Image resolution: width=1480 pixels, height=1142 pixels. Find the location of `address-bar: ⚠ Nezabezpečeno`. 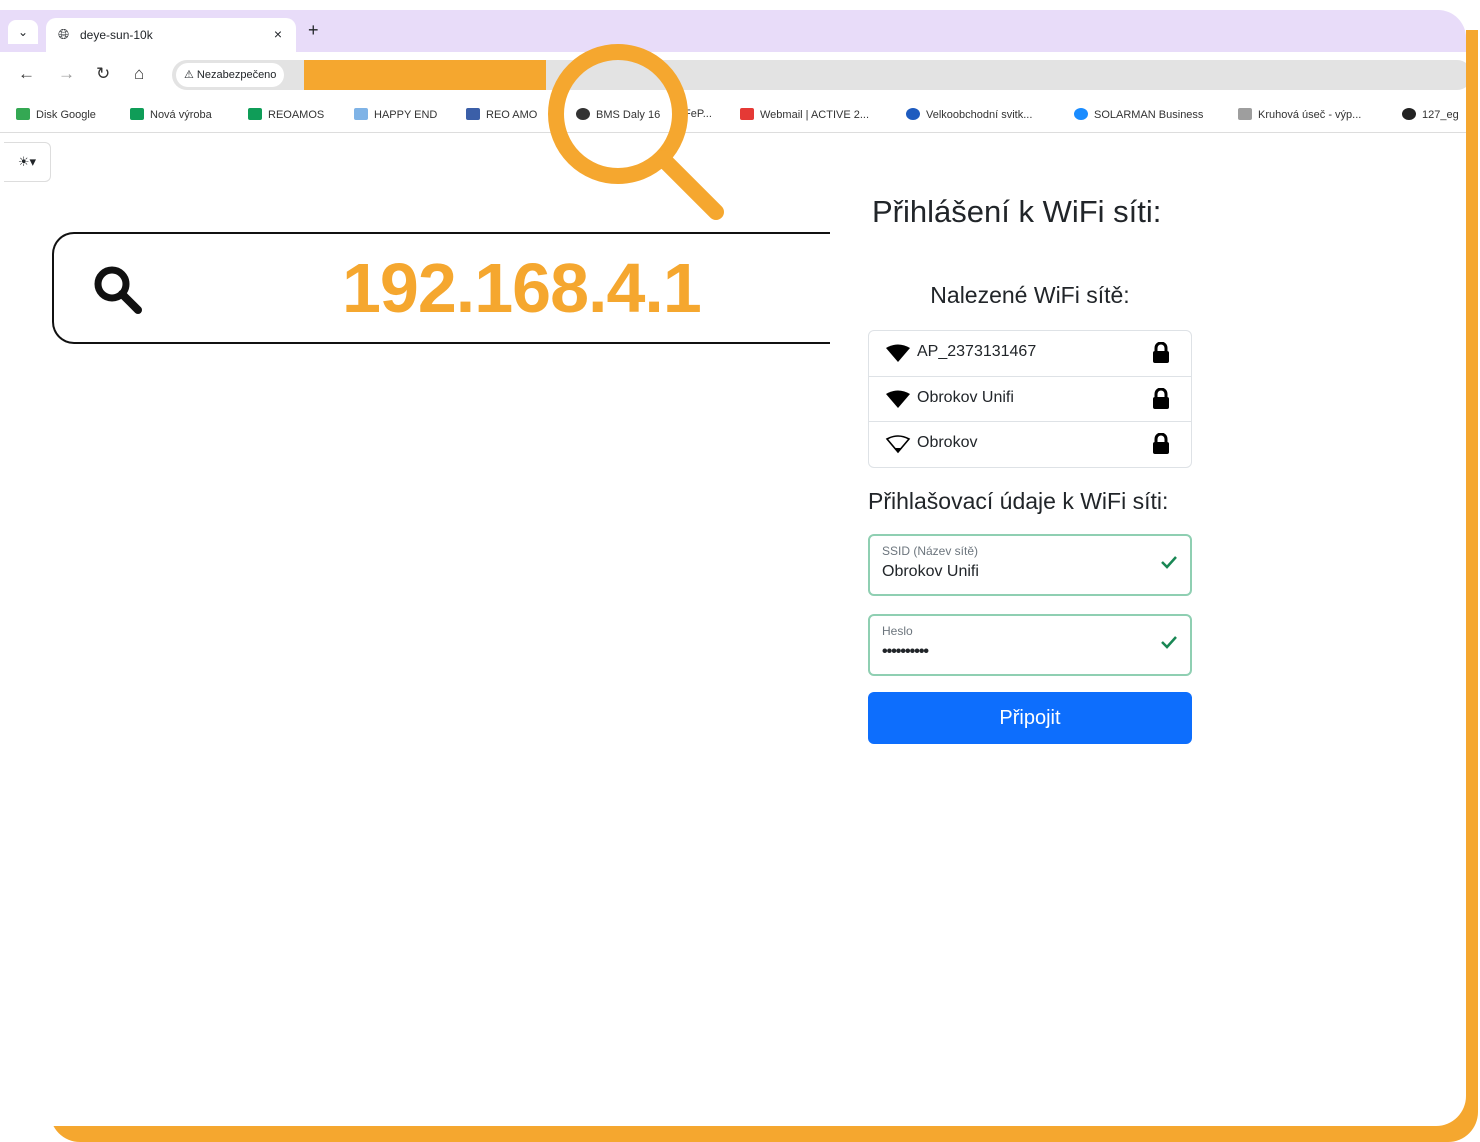

address-bar: ⚠ Nezabezpečeno is located at coordinates (819, 75).